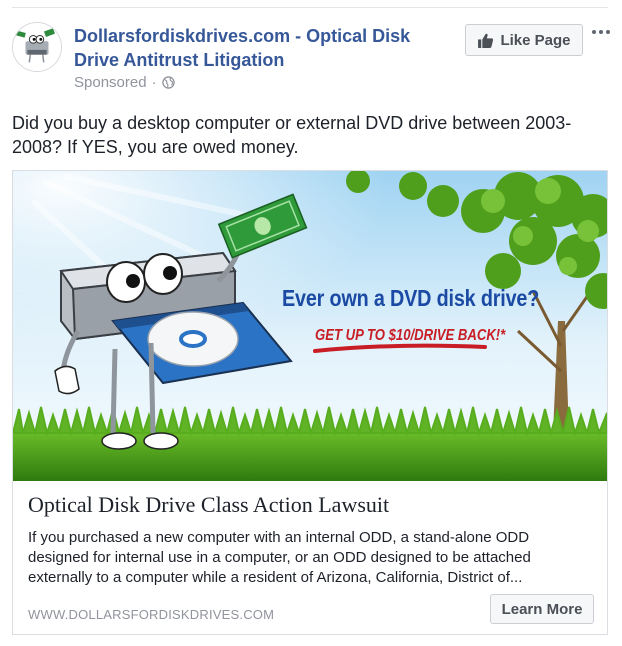 This screenshot has height=646, width=622. What do you see at coordinates (535, 40) in the screenshot?
I see `like-page-label: Like Page` at bounding box center [535, 40].